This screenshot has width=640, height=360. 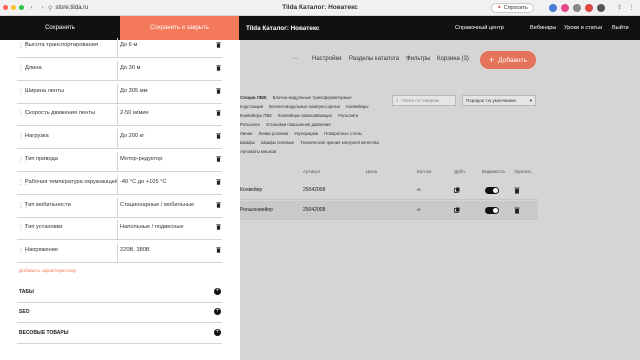 What do you see at coordinates (305, 115) in the screenshot?
I see `category-item: Конвейеры взвешивающие` at bounding box center [305, 115].